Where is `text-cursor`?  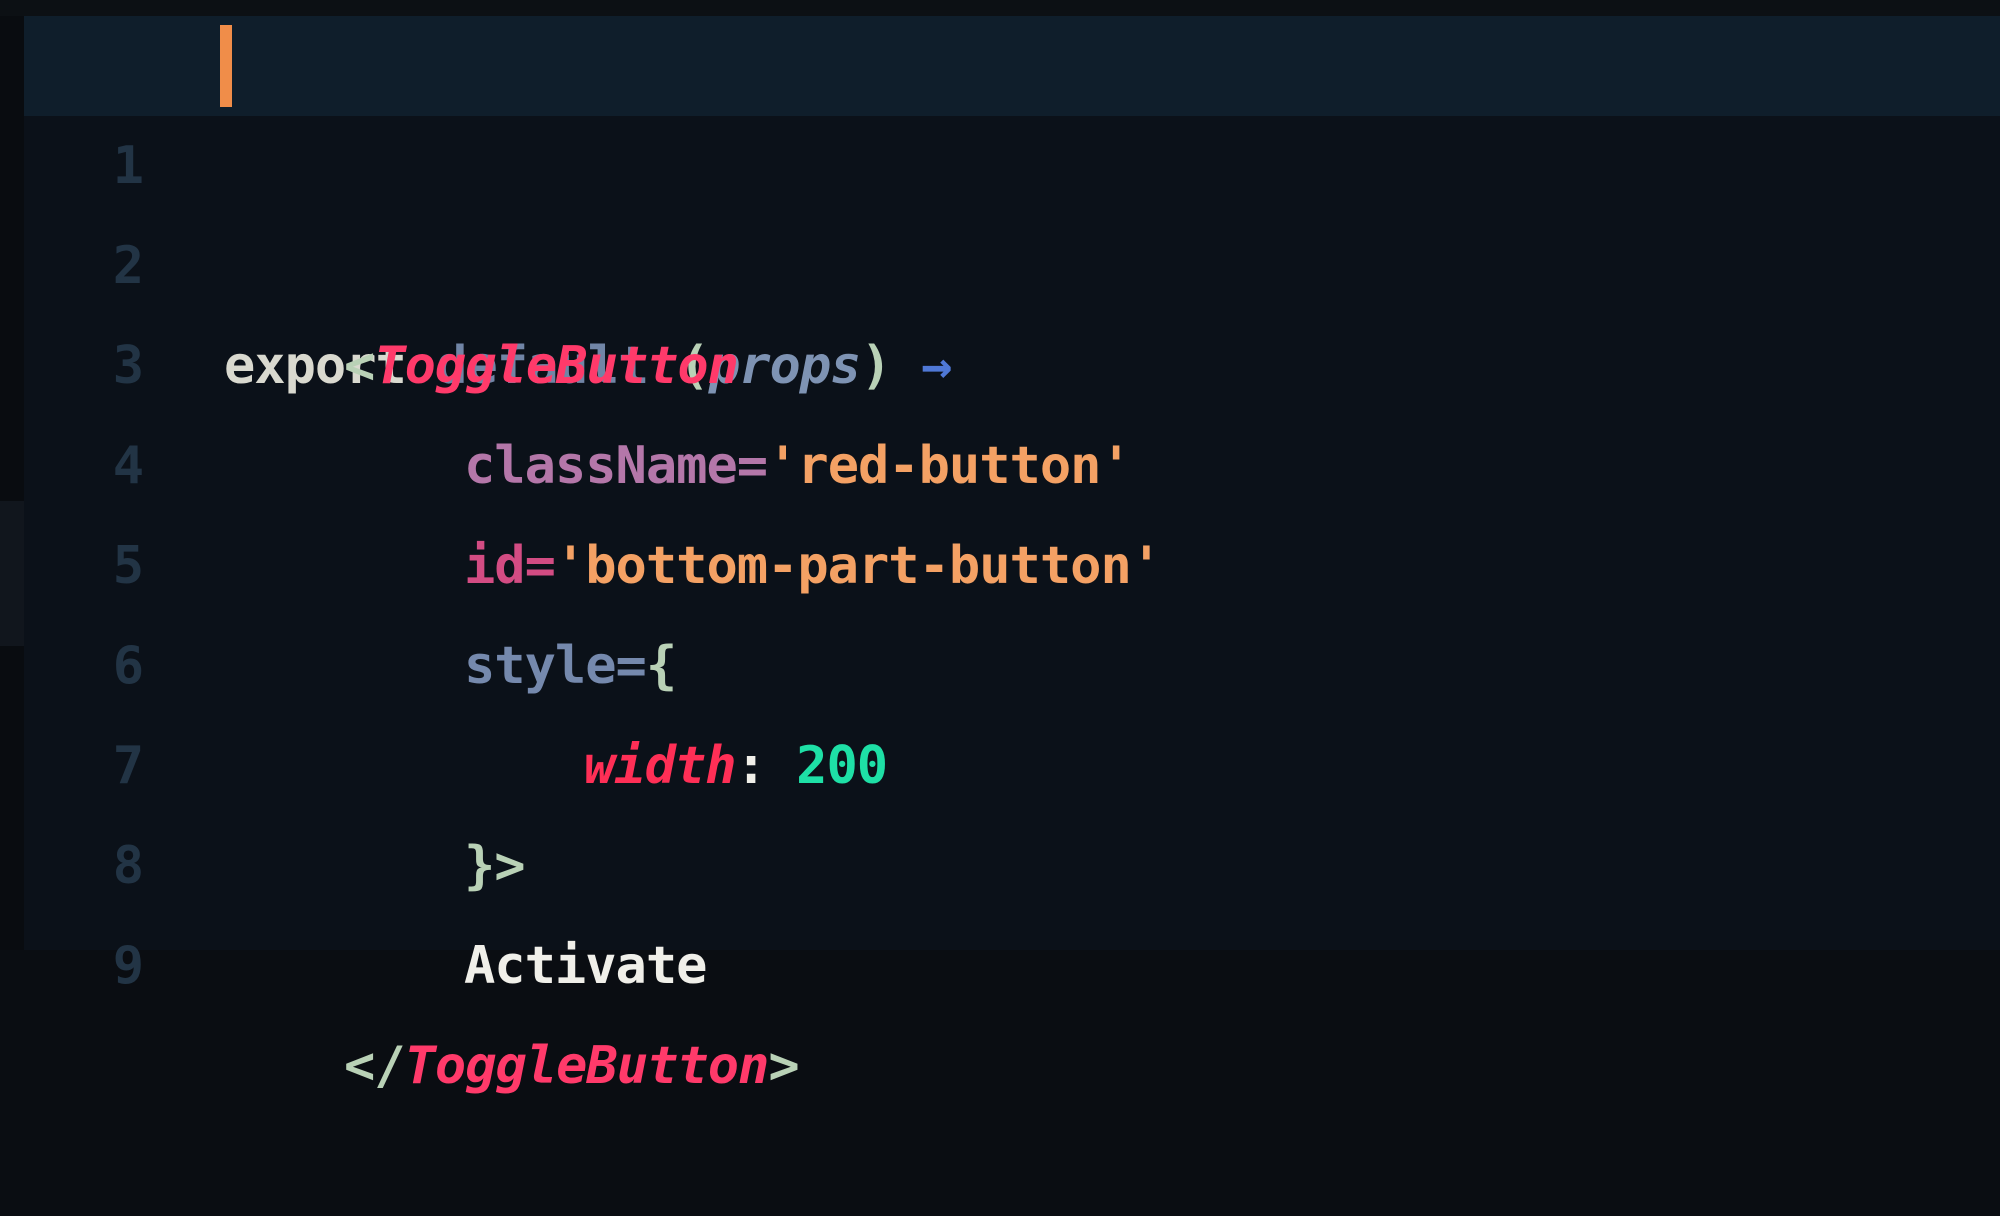 text-cursor is located at coordinates (226, 66).